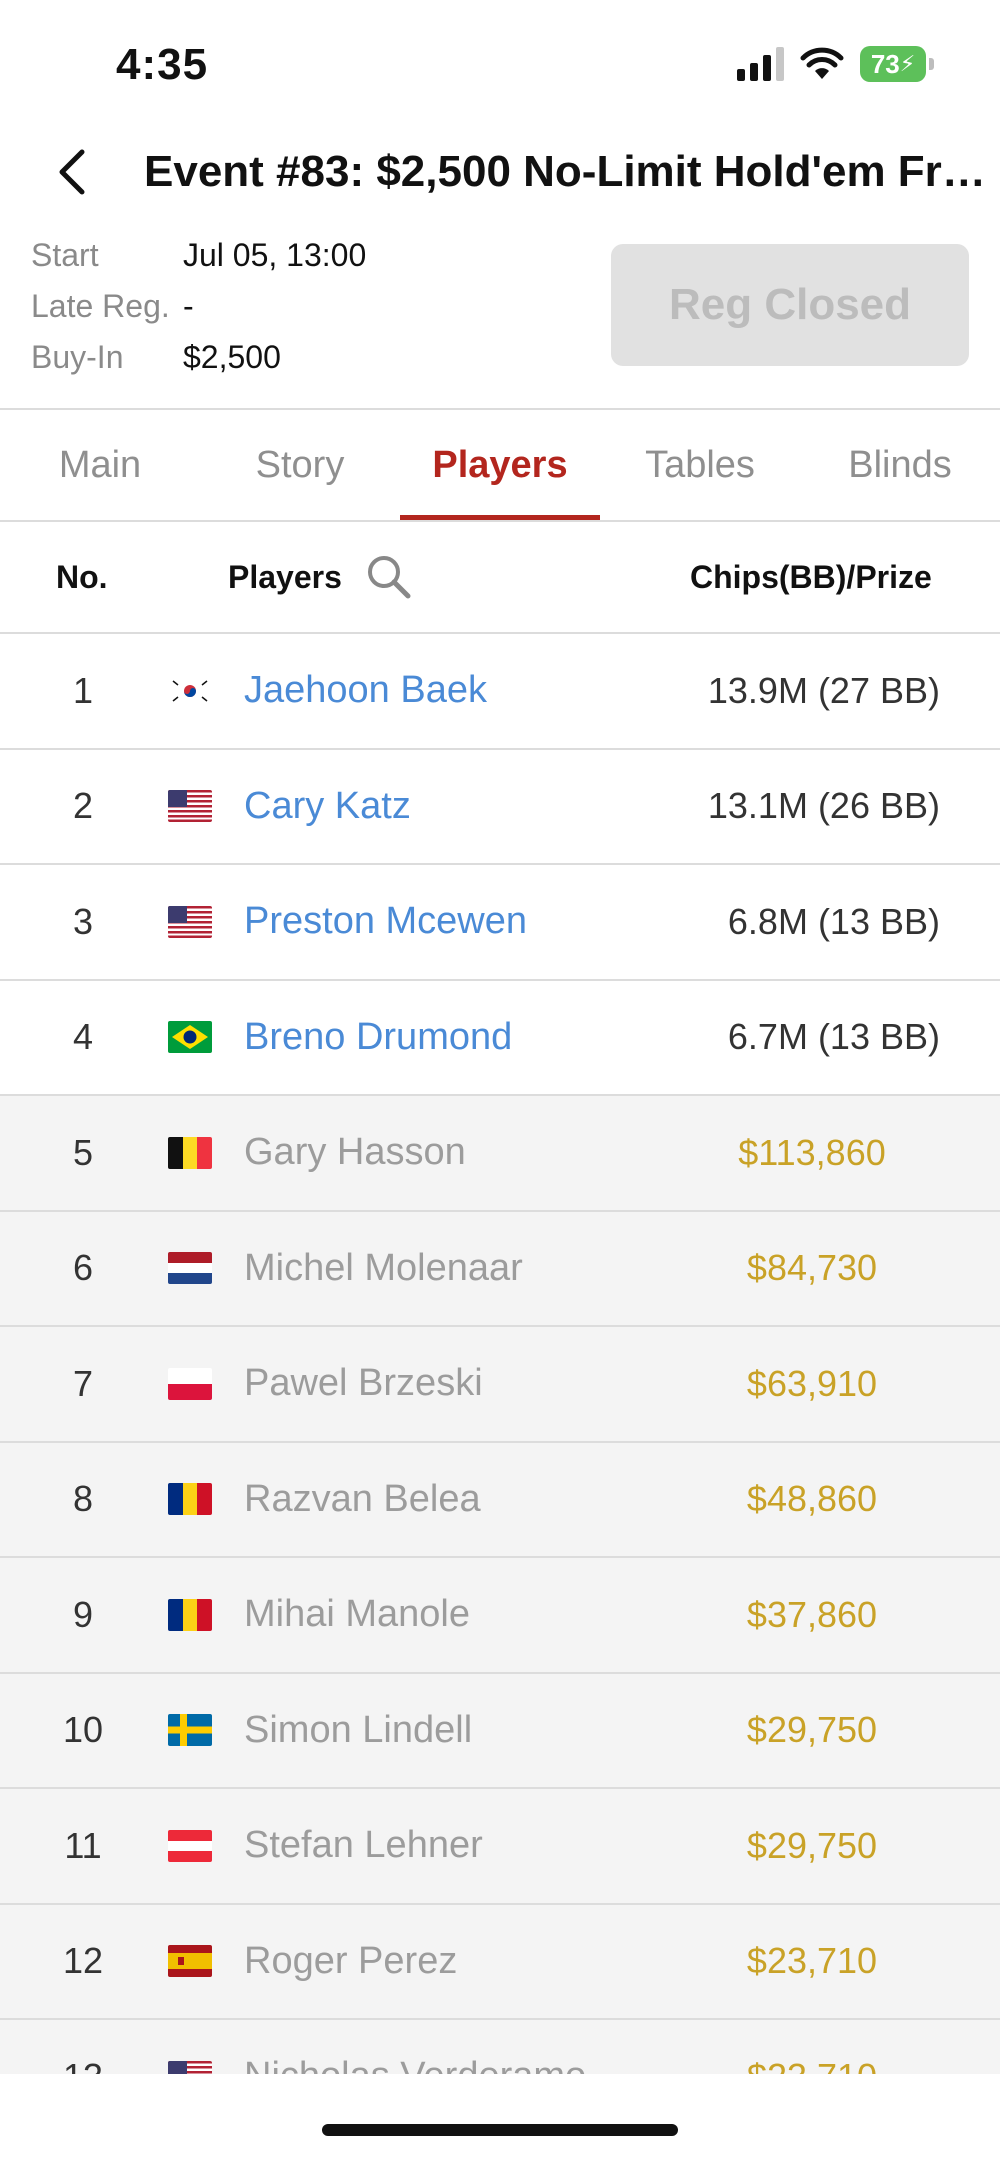 The height and width of the screenshot is (2164, 1000). Describe the element at coordinates (357, 1614) in the screenshot. I see `player-name: Mihai Manole` at that location.